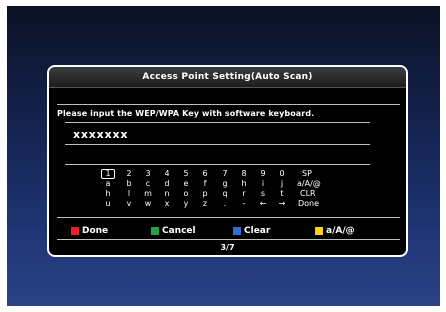 Image resolution: width=446 pixels, height=312 pixels. Describe the element at coordinates (225, 194) in the screenshot. I see `key-q: q` at that location.